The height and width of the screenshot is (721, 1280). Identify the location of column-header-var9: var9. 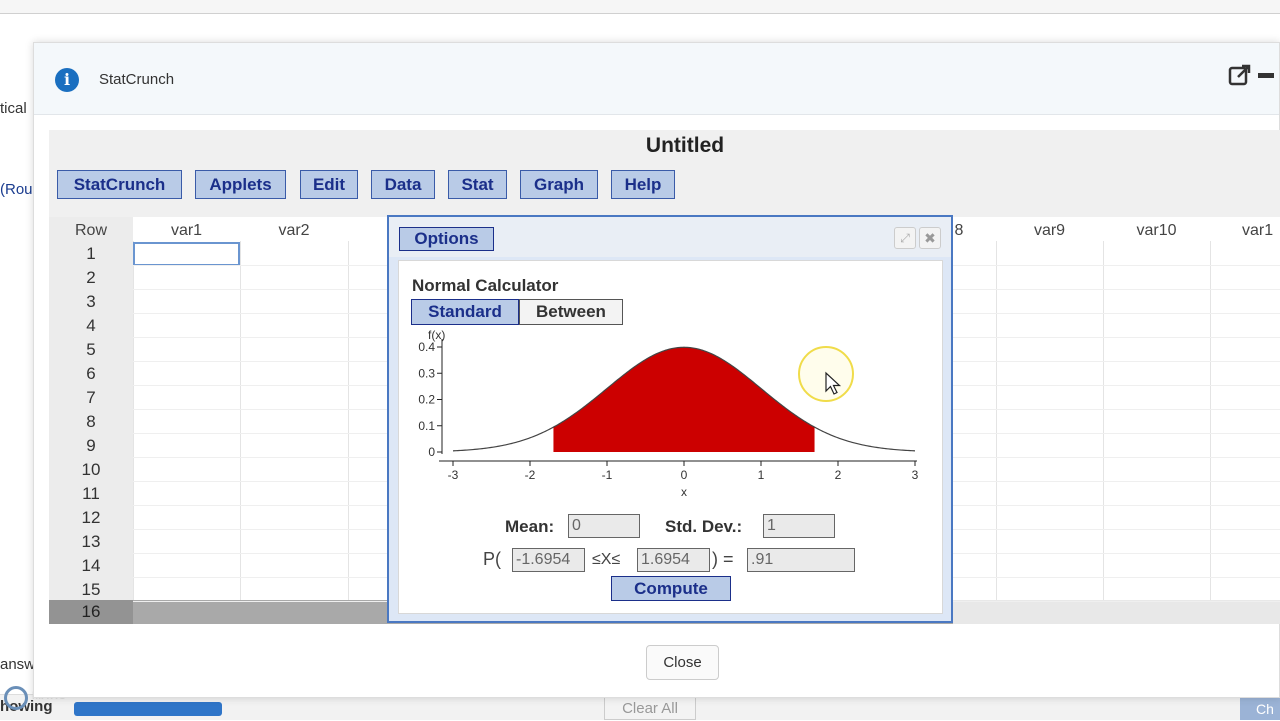
(1049, 231).